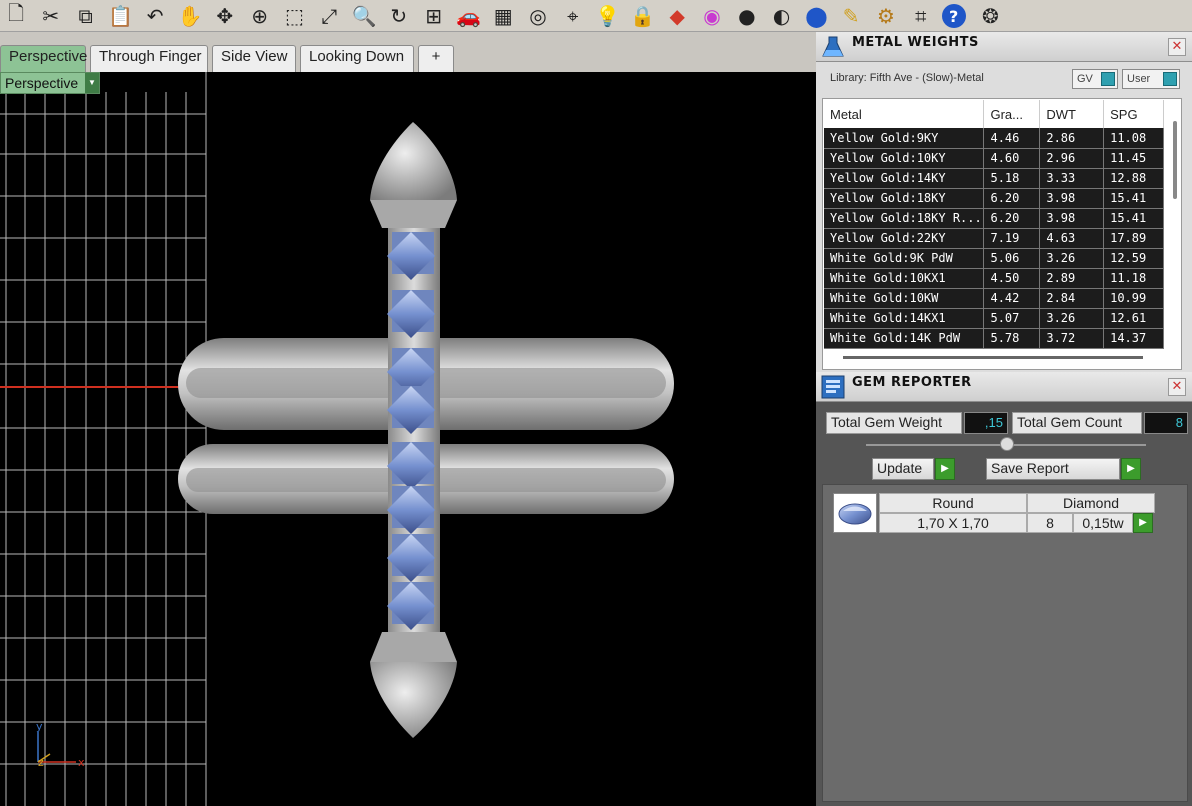 This screenshot has height=806, width=1192. Describe the element at coordinates (86, 16) in the screenshot. I see `copy-icon: ⧉` at that location.